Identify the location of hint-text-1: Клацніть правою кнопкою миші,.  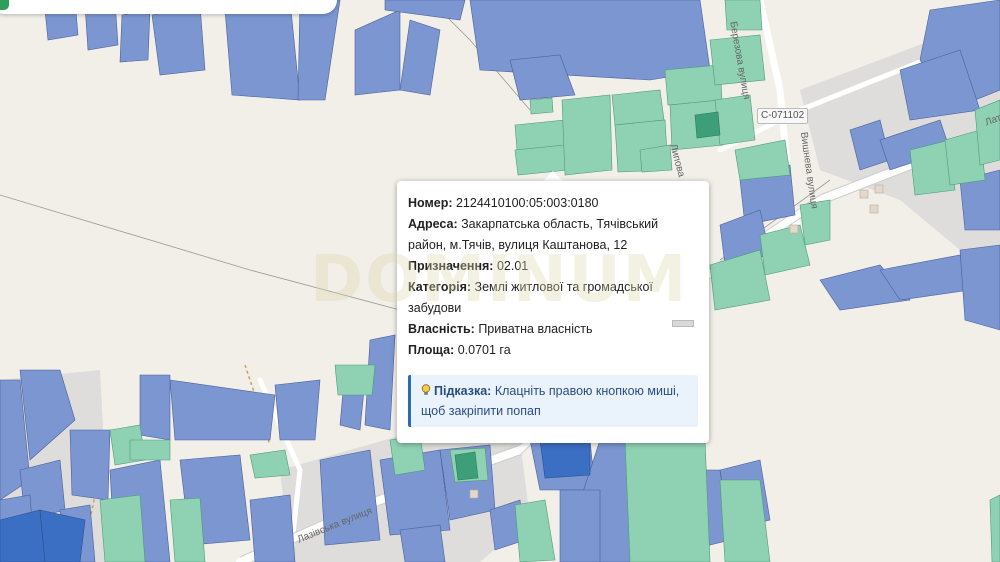
(587, 391).